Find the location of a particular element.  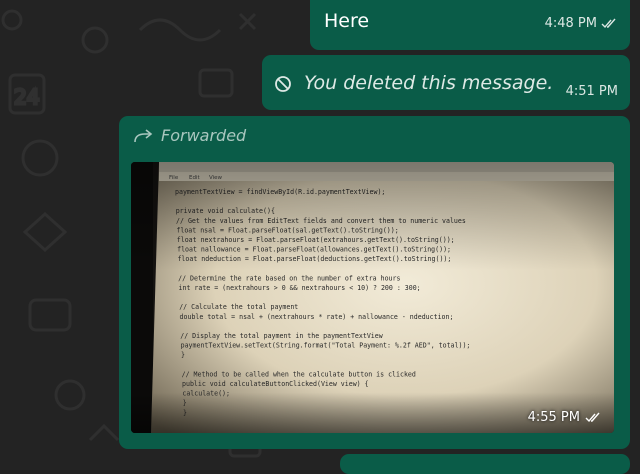

message-time: 4:48 PM is located at coordinates (570, 23).